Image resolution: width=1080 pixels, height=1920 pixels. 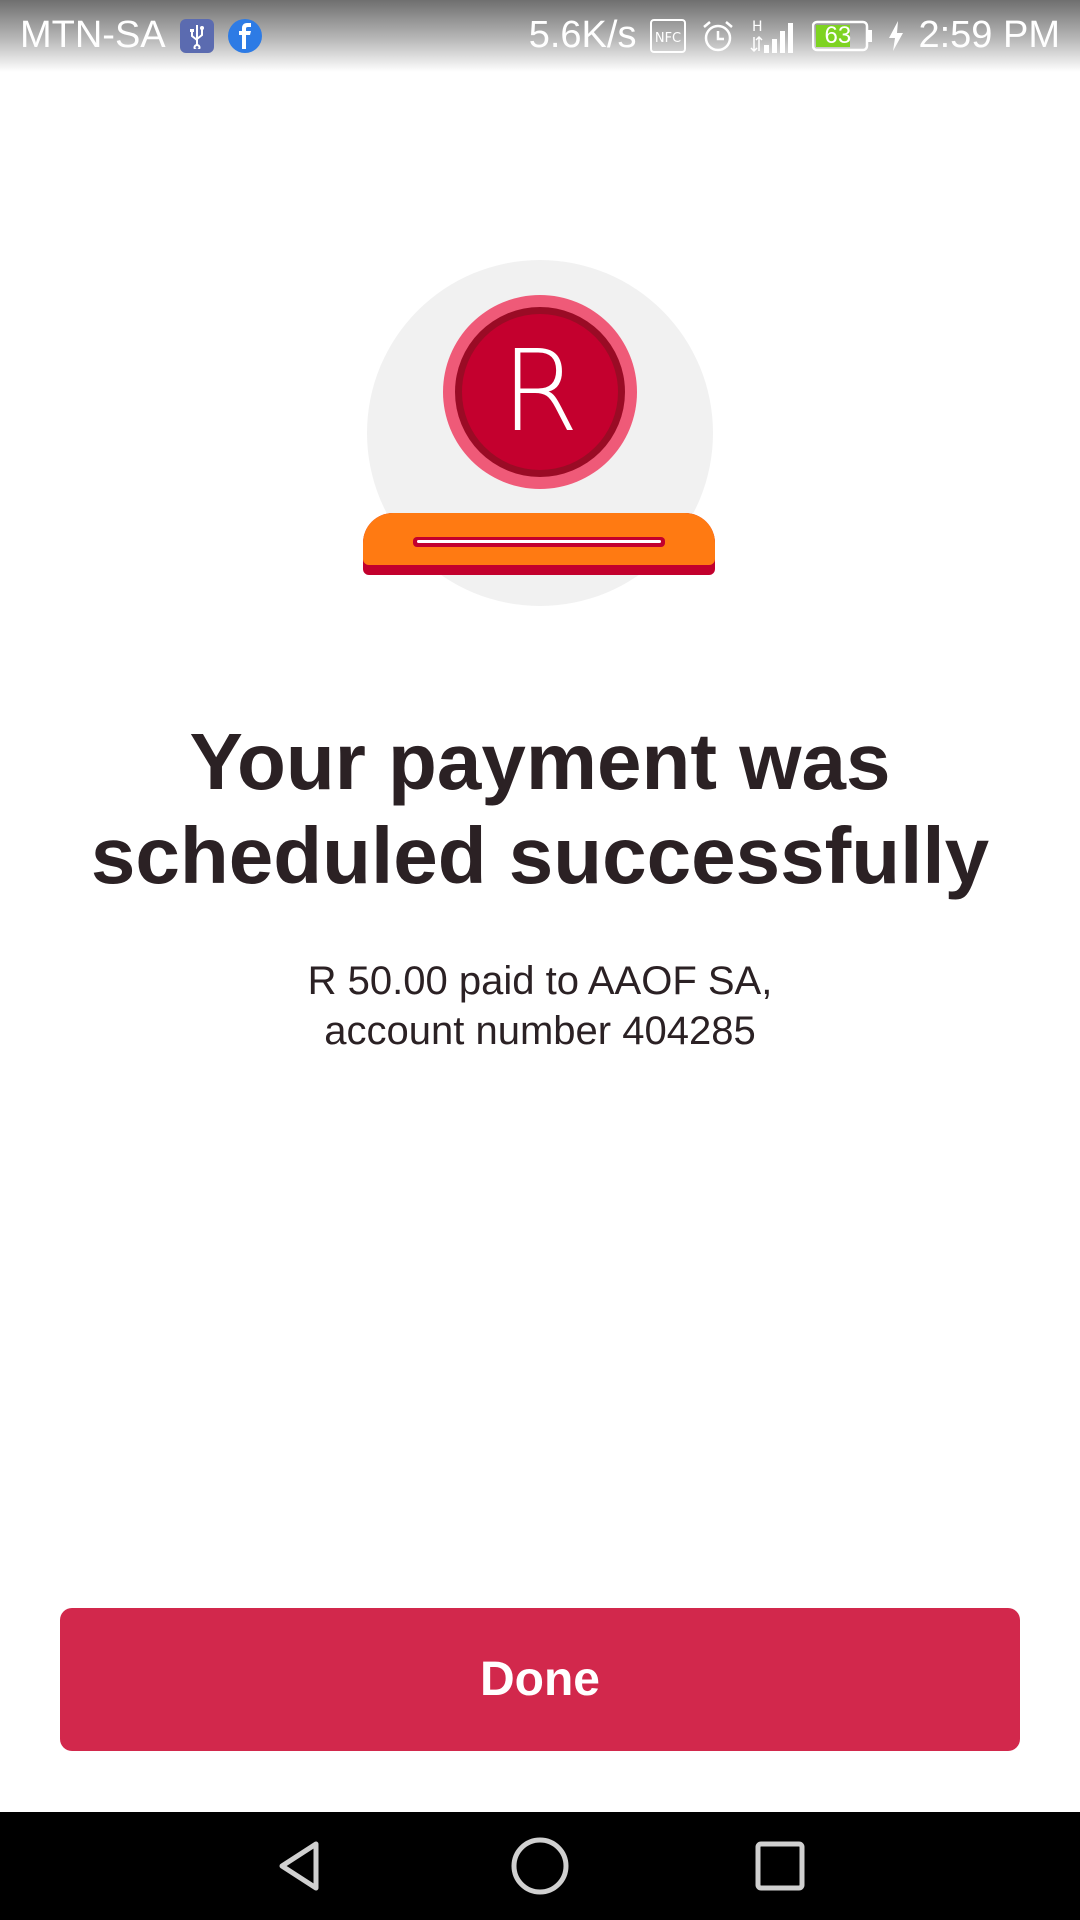 I want to click on payment-account-number: account number 404285, so click(x=540, y=1031).